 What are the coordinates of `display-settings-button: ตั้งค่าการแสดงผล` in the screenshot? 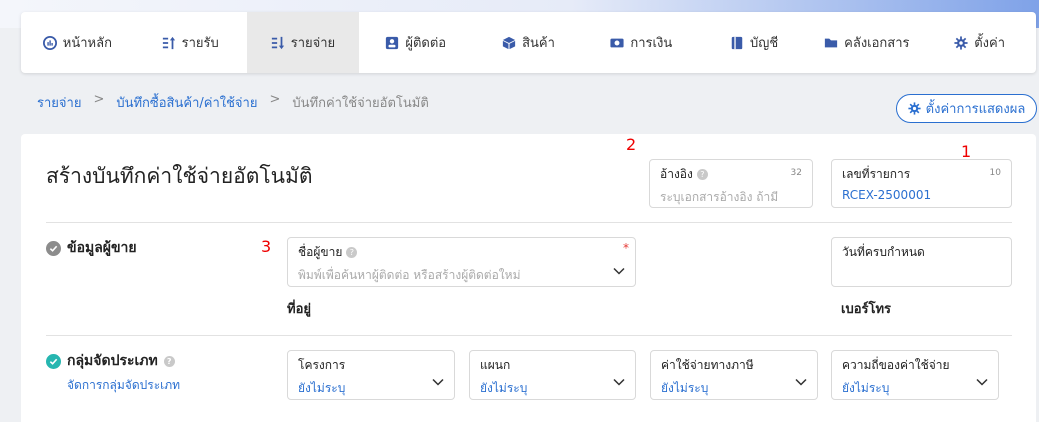 It's located at (966, 108).